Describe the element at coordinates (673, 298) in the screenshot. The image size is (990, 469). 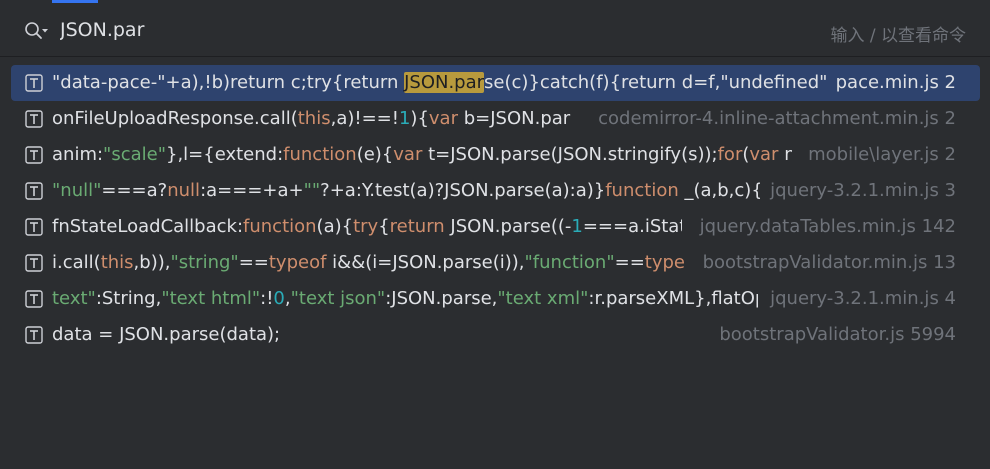
I see `code-token: :r.parseXML},flatOpt` at that location.